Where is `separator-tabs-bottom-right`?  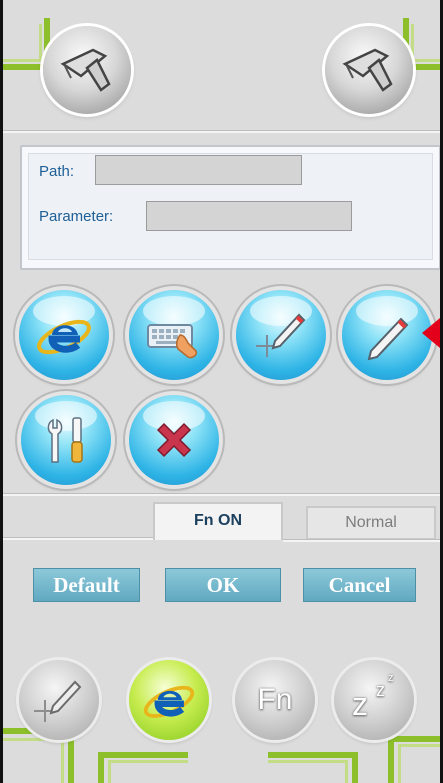 separator-tabs-bottom-right is located at coordinates (361, 540).